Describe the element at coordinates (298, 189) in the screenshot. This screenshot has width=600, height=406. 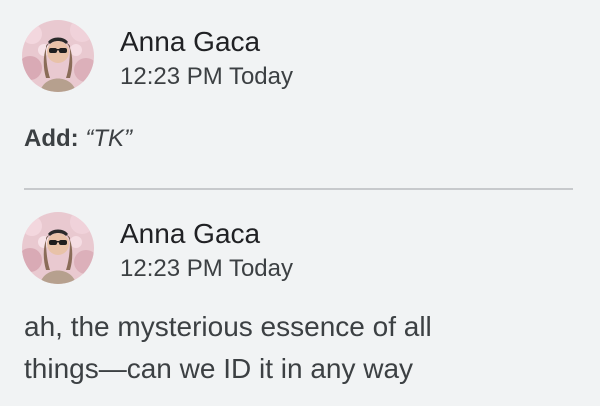
I see `divider` at that location.